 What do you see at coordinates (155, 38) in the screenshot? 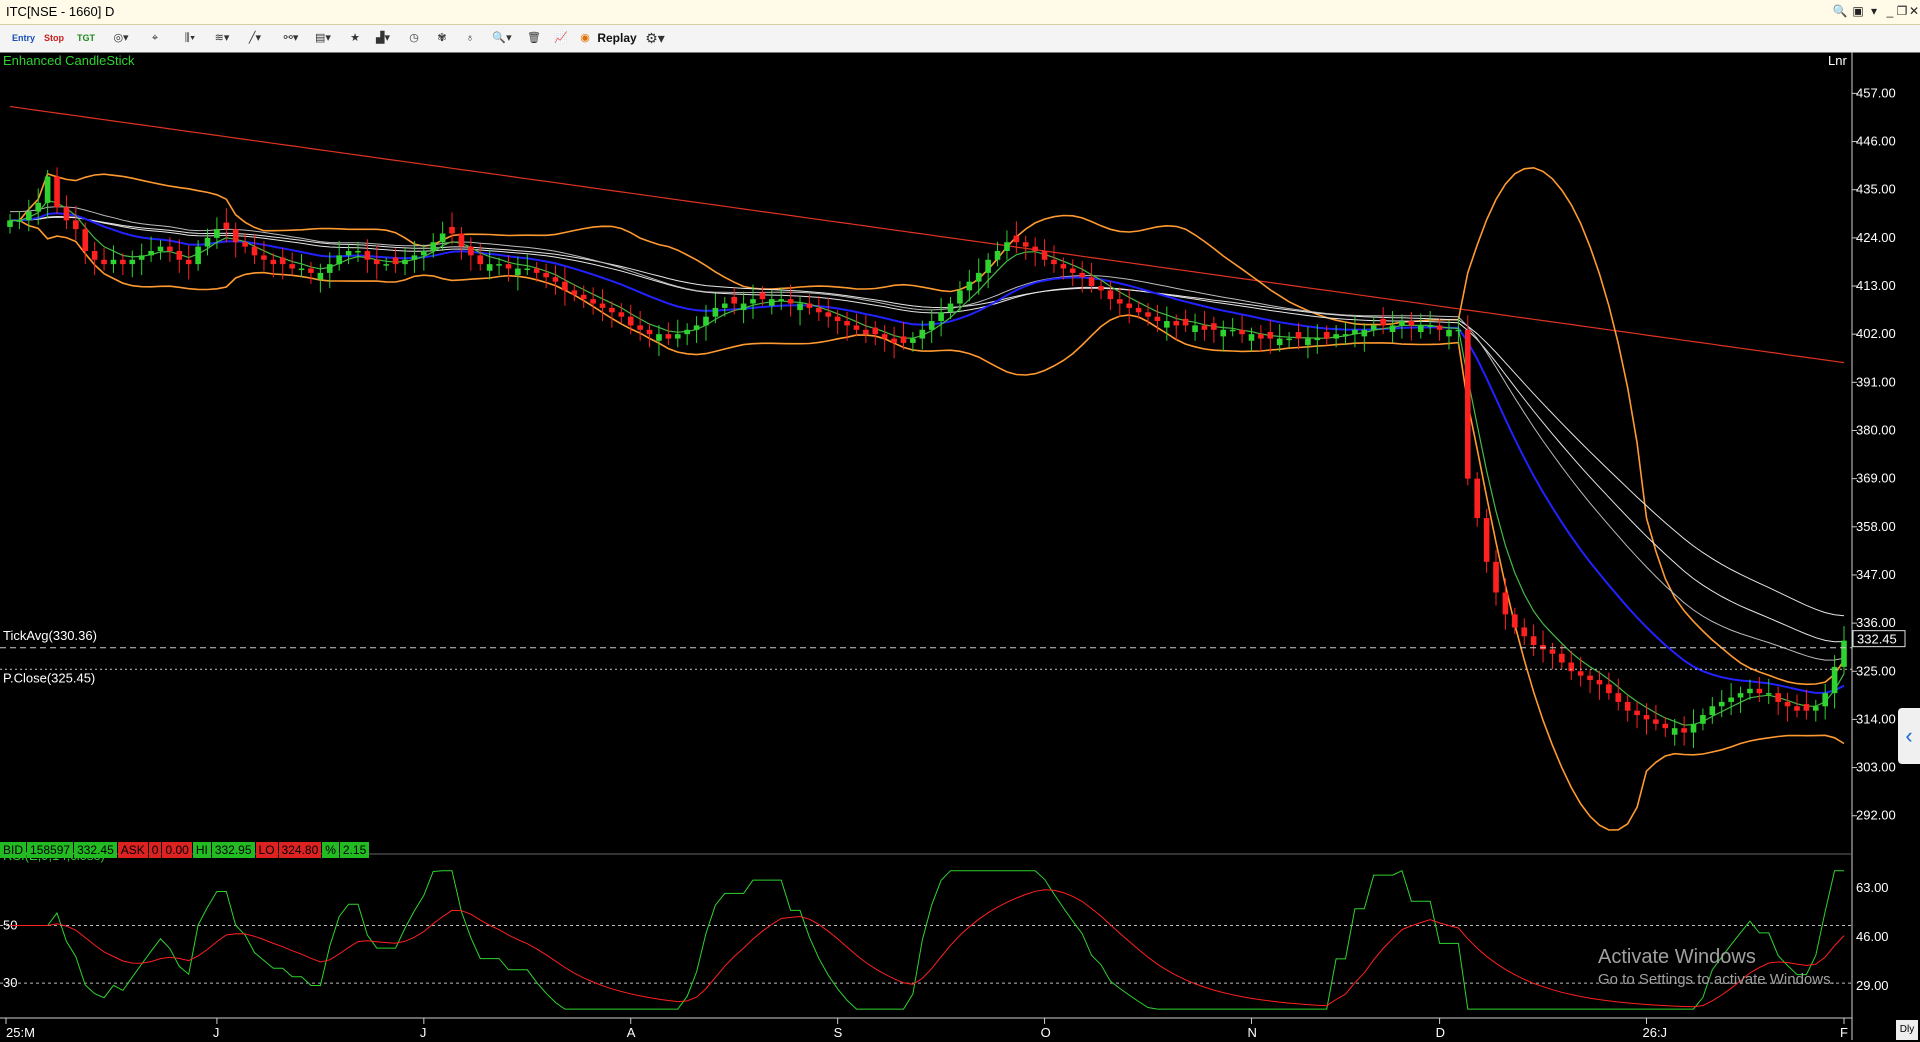
I see `pointer-icon: ⌖` at bounding box center [155, 38].